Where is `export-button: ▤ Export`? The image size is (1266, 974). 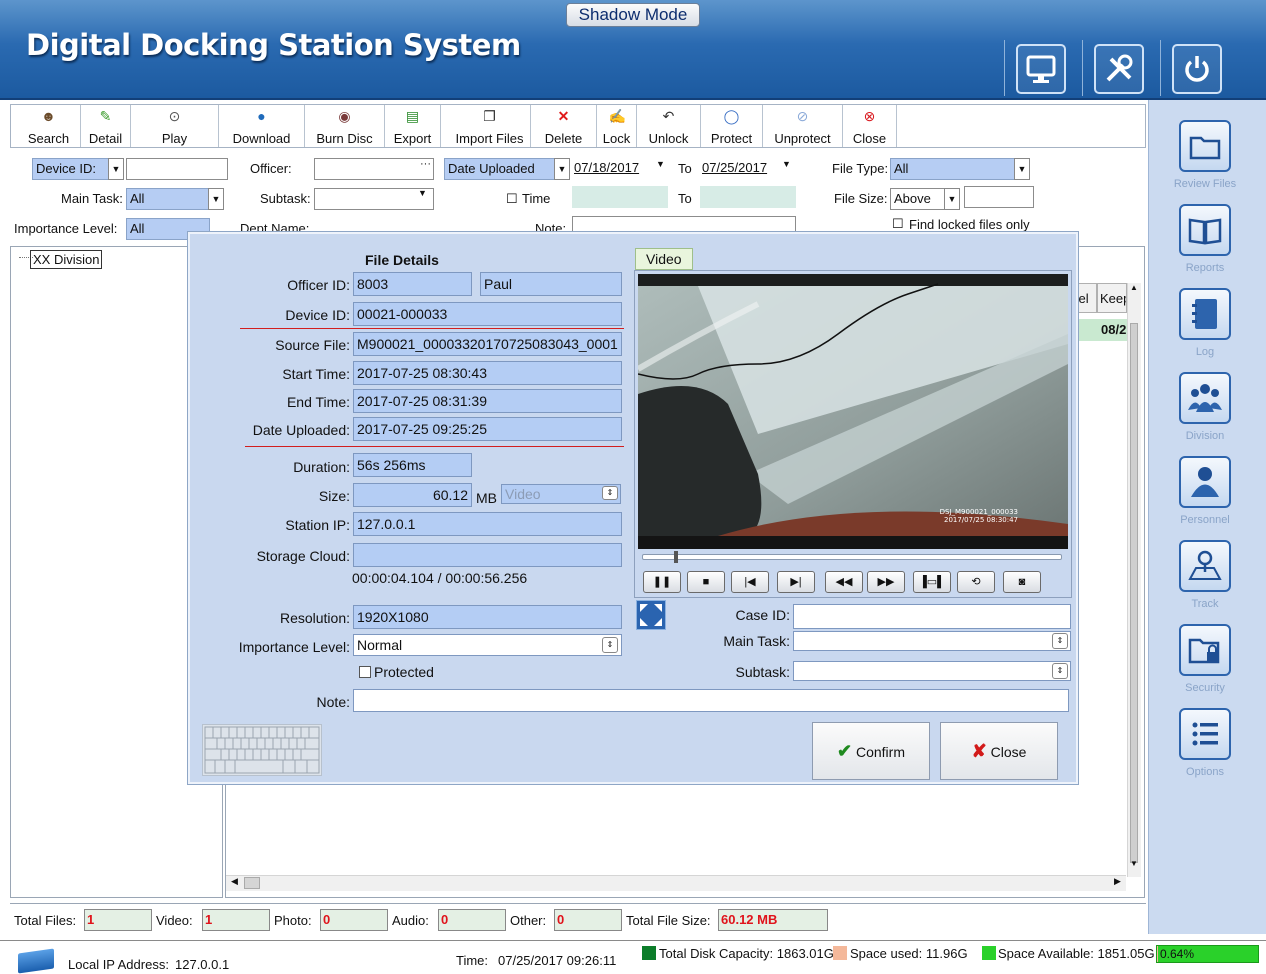
export-button: ▤ Export is located at coordinates (413, 126).